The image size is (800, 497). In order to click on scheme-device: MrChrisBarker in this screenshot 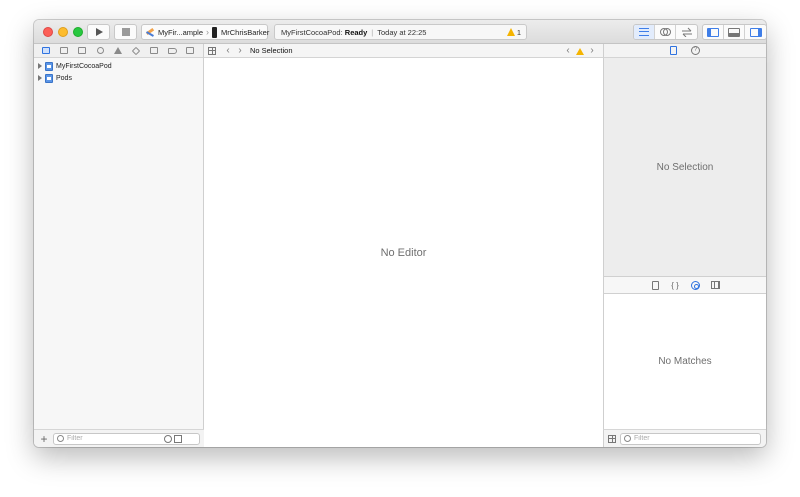, I will do `click(240, 32)`.